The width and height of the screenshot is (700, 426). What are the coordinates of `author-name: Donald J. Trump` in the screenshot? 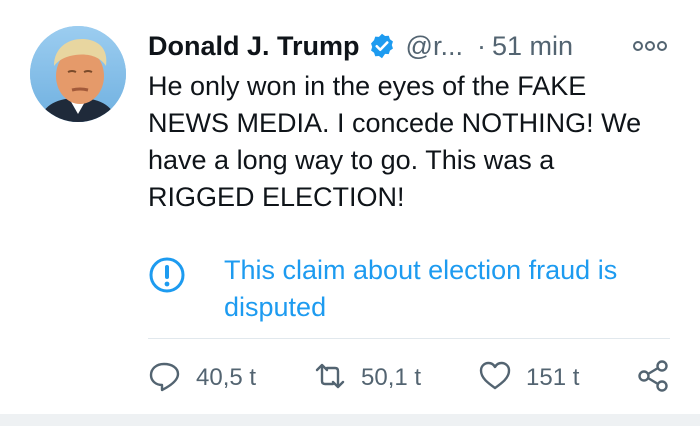 It's located at (254, 46).